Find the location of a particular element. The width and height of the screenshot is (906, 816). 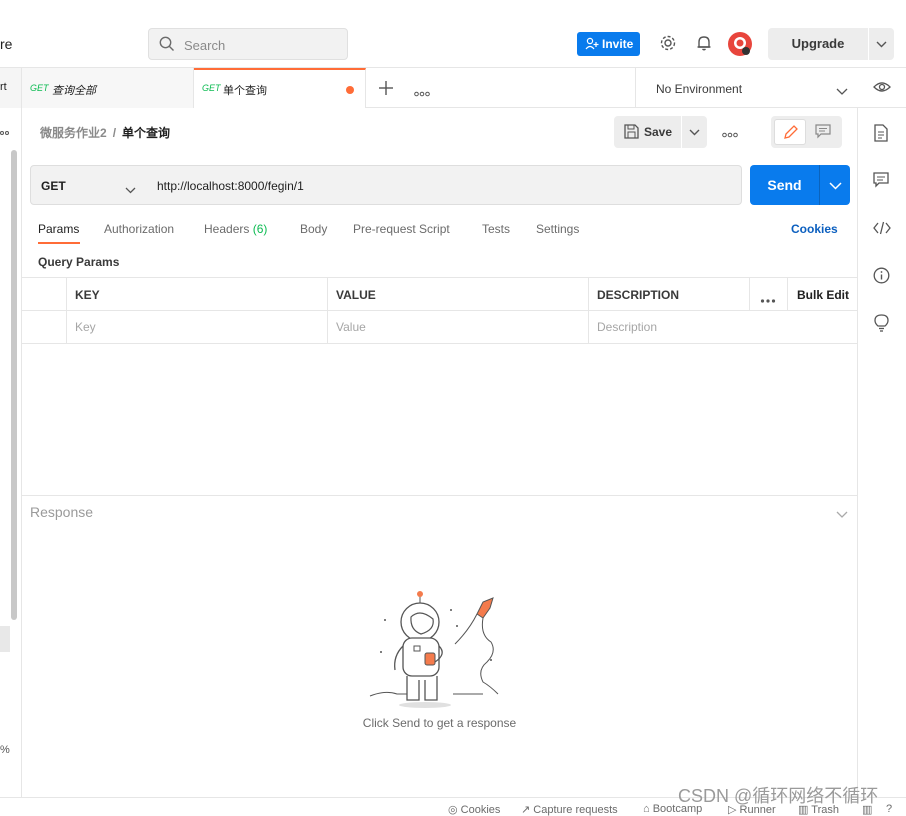

edit-mode-button is located at coordinates (790, 132).